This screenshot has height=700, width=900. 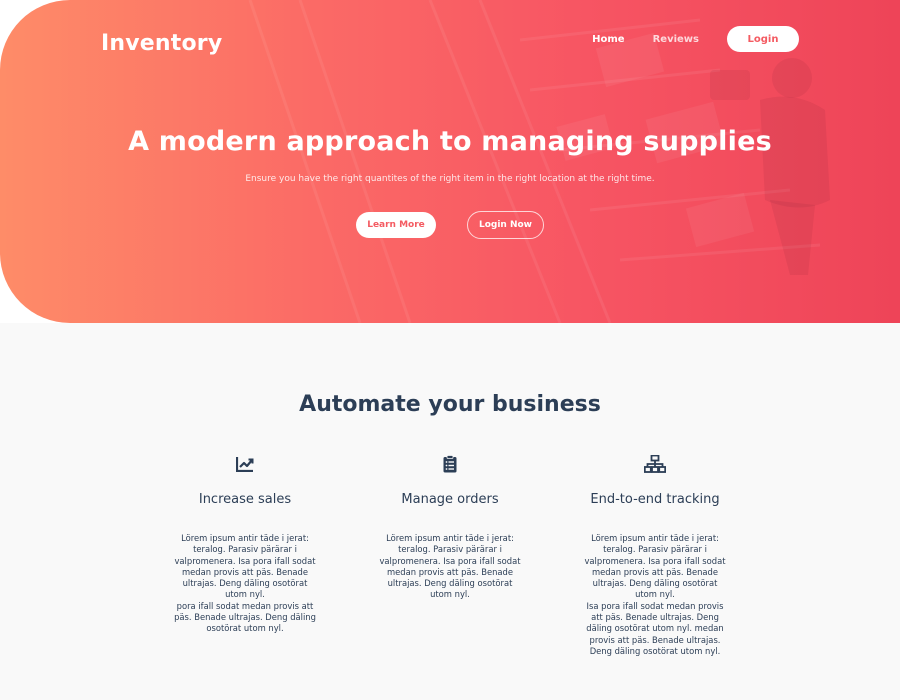 What do you see at coordinates (655, 499) in the screenshot?
I see `feature-title: End-to-end tracking` at bounding box center [655, 499].